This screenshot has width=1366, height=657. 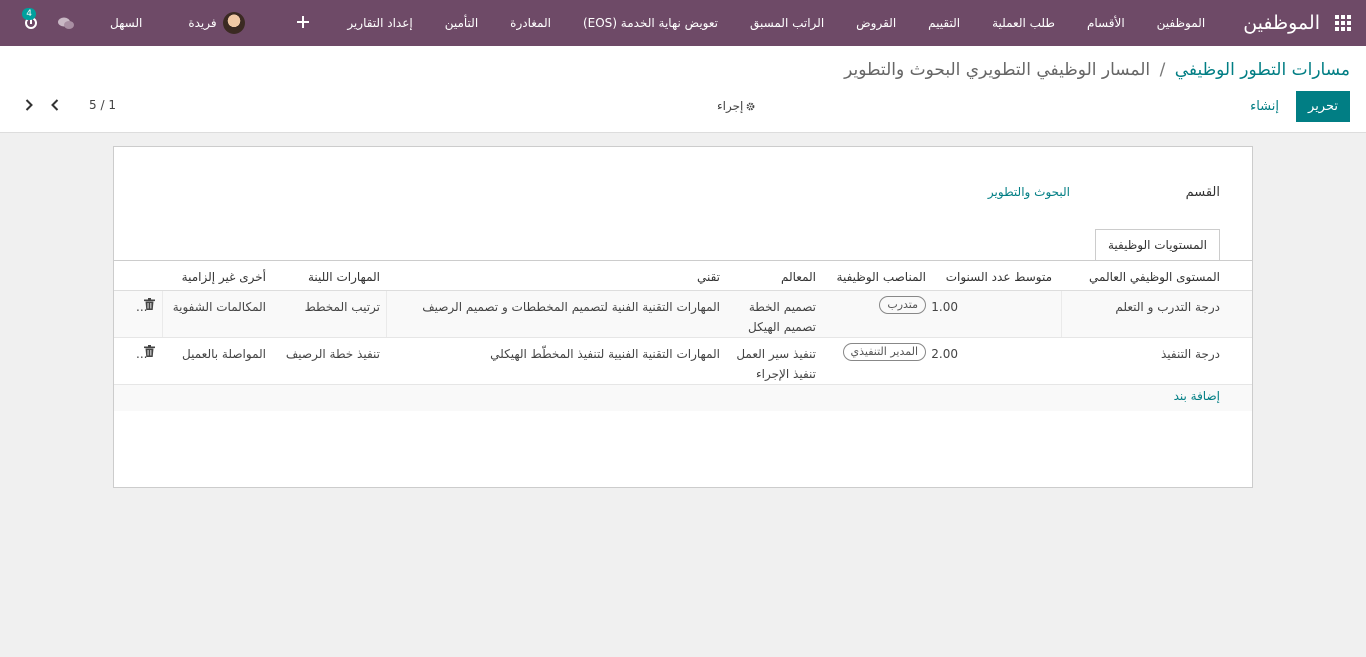 What do you see at coordinates (1167, 307) in the screenshot?
I see `row-level: درجة التدرب و التعلم` at bounding box center [1167, 307].